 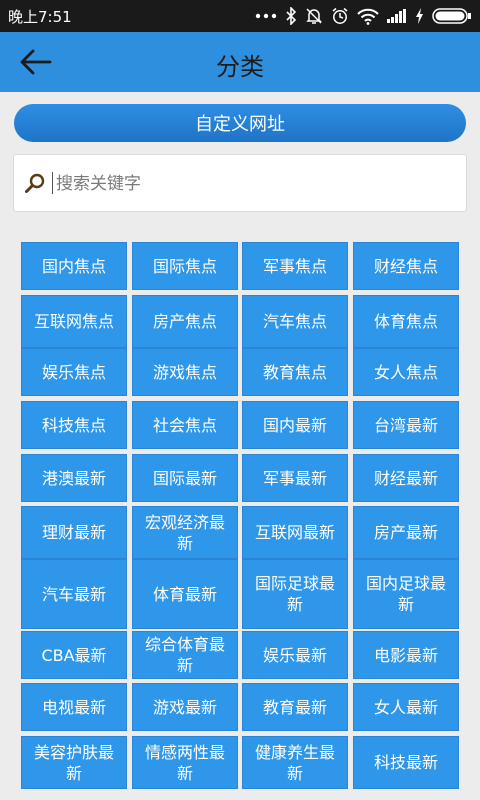 I want to click on category-item: 汽车焦点, so click(x=295, y=321).